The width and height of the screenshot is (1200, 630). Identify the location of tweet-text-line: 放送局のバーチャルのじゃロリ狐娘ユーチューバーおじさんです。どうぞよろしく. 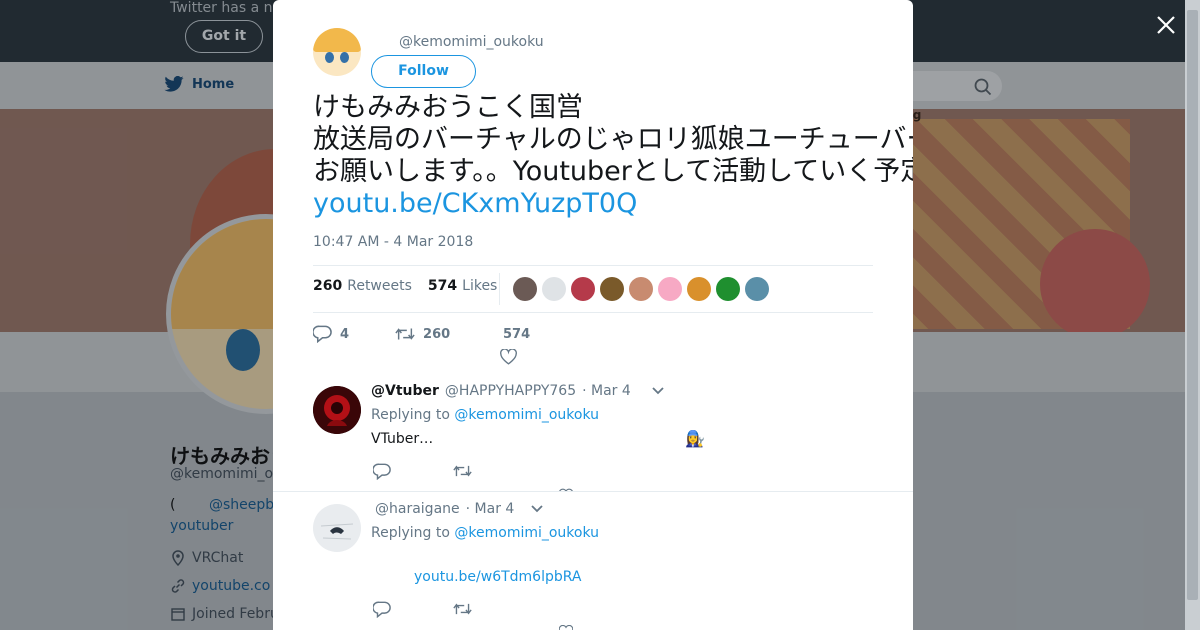
(613, 139).